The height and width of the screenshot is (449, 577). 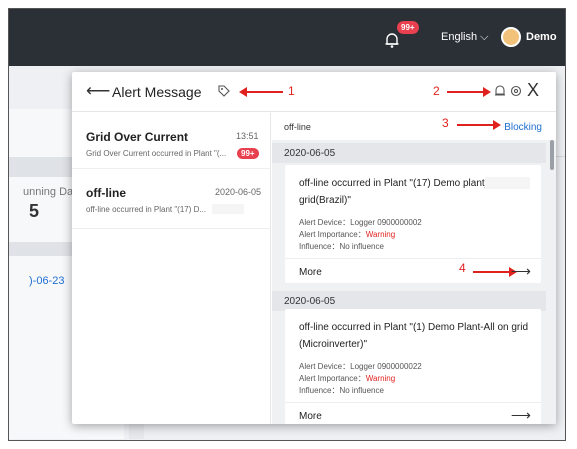 What do you see at coordinates (462, 268) in the screenshot?
I see `annotation-label-4: 4` at bounding box center [462, 268].